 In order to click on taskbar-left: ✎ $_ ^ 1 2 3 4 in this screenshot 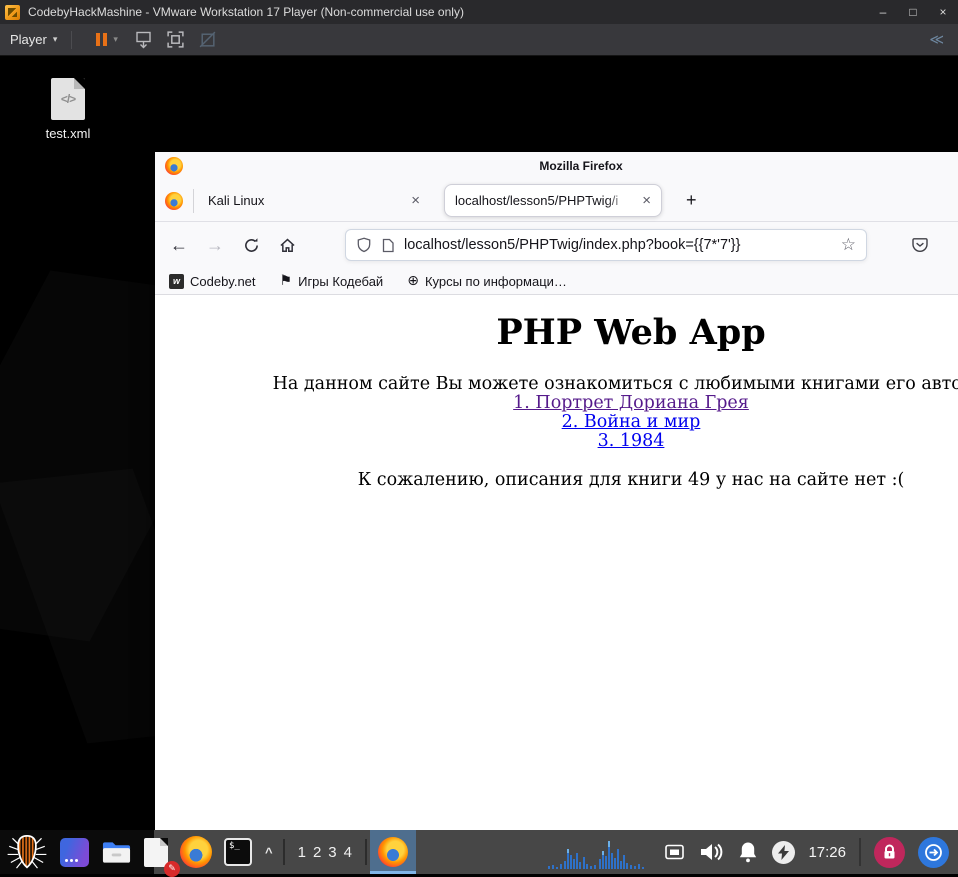, I will do `click(208, 852)`.